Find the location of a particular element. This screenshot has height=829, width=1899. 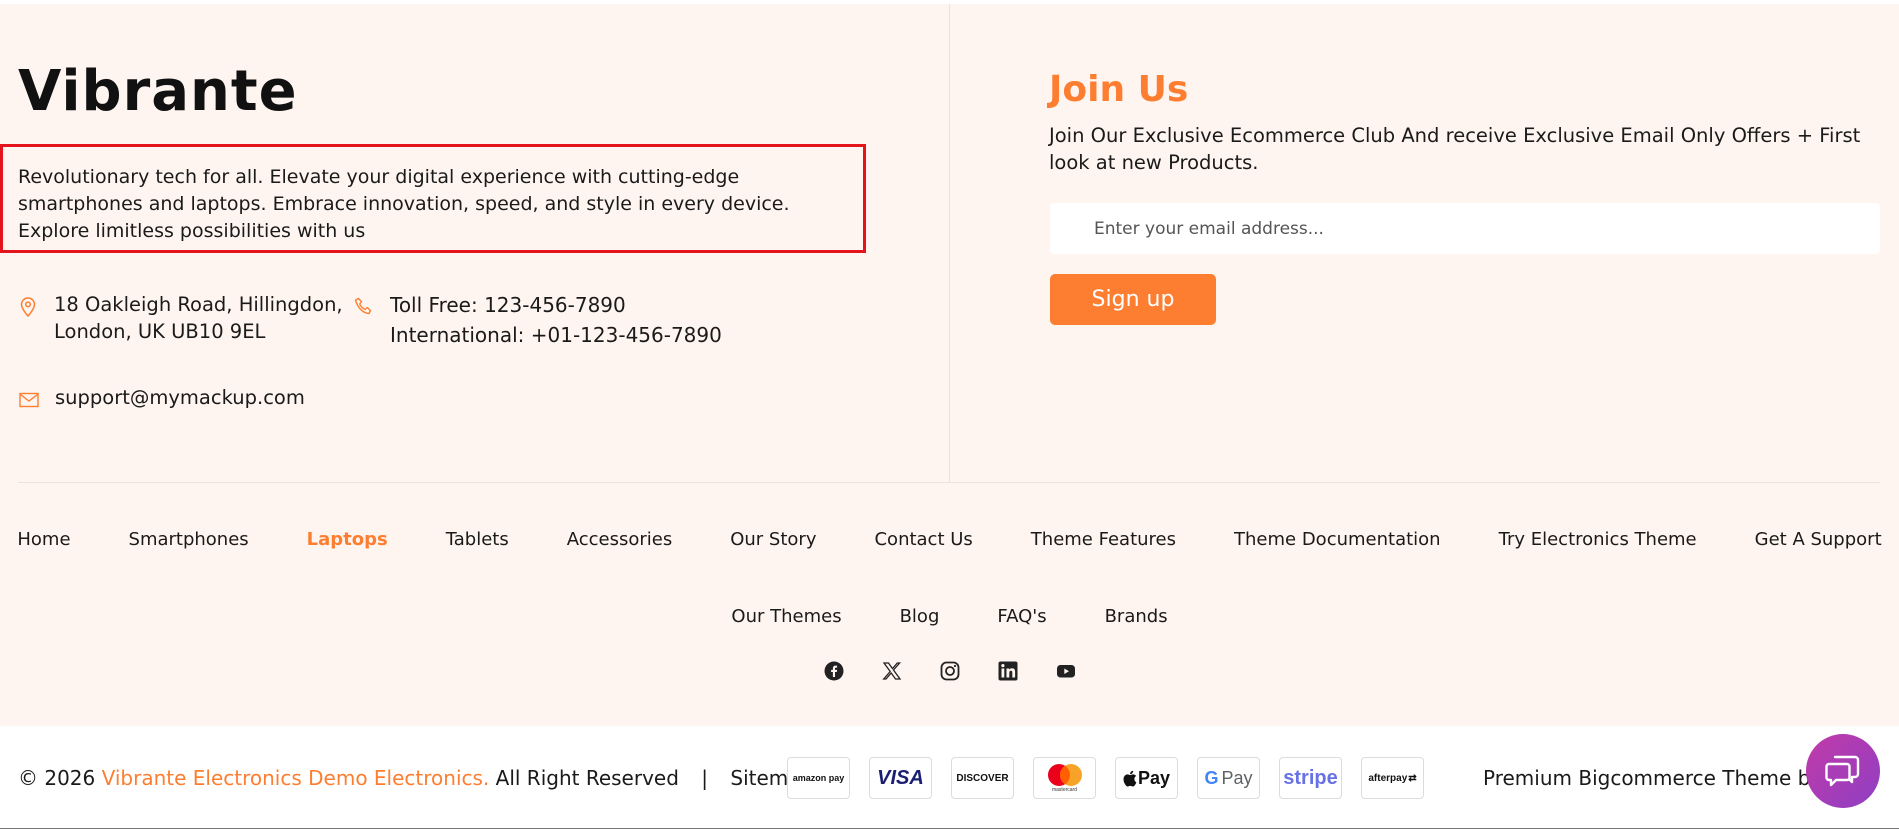

afterpay-icon: afterpay ⇄ is located at coordinates (1392, 778).